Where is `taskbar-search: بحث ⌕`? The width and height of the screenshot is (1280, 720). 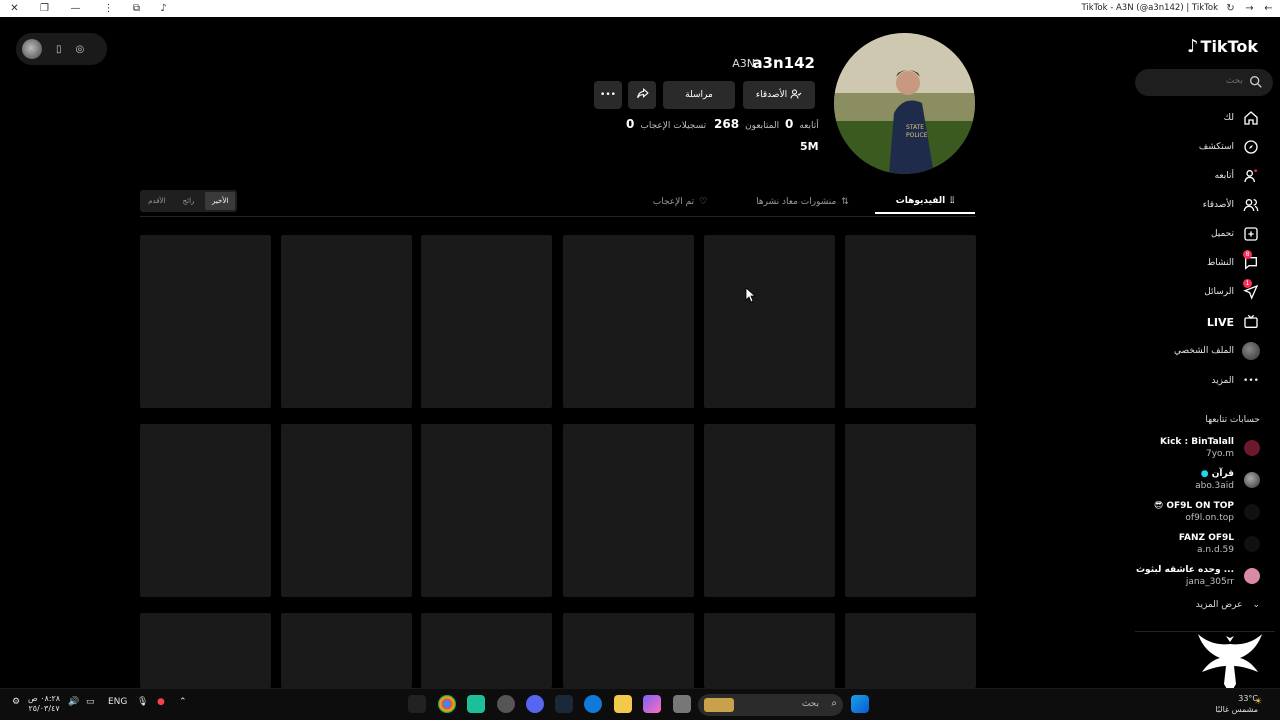 taskbar-search: بحث ⌕ is located at coordinates (770, 705).